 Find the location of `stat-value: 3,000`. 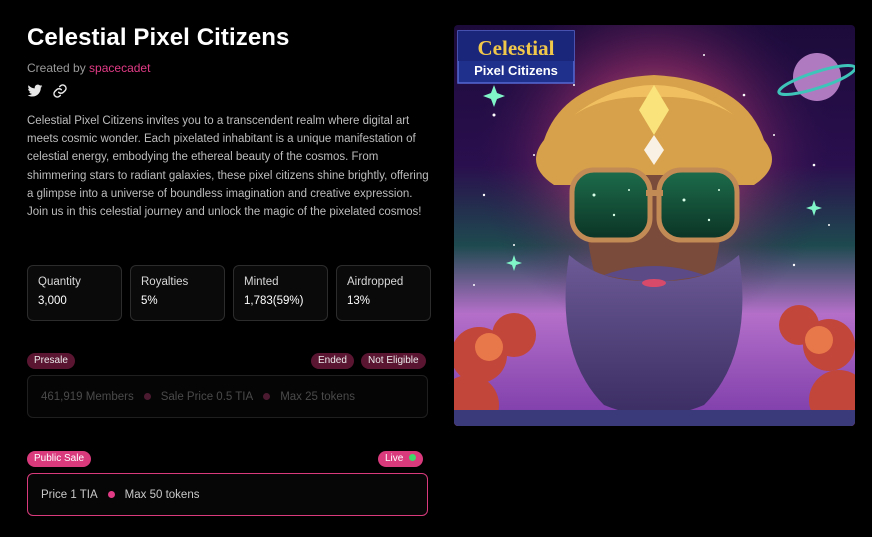

stat-value: 3,000 is located at coordinates (52, 301).